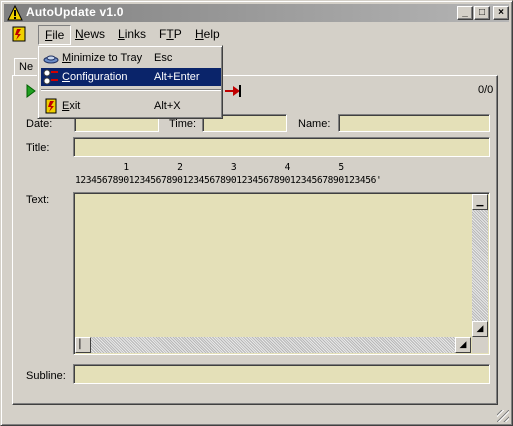  Describe the element at coordinates (83, 345) in the screenshot. I see `scroll-left-button: ▏` at that location.